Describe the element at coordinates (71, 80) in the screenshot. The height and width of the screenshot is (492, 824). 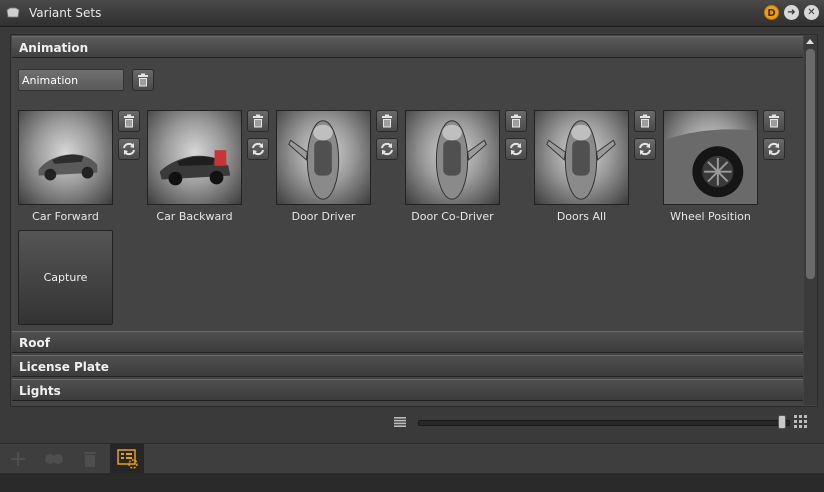
I see `variant-set-name-field: Animation` at that location.